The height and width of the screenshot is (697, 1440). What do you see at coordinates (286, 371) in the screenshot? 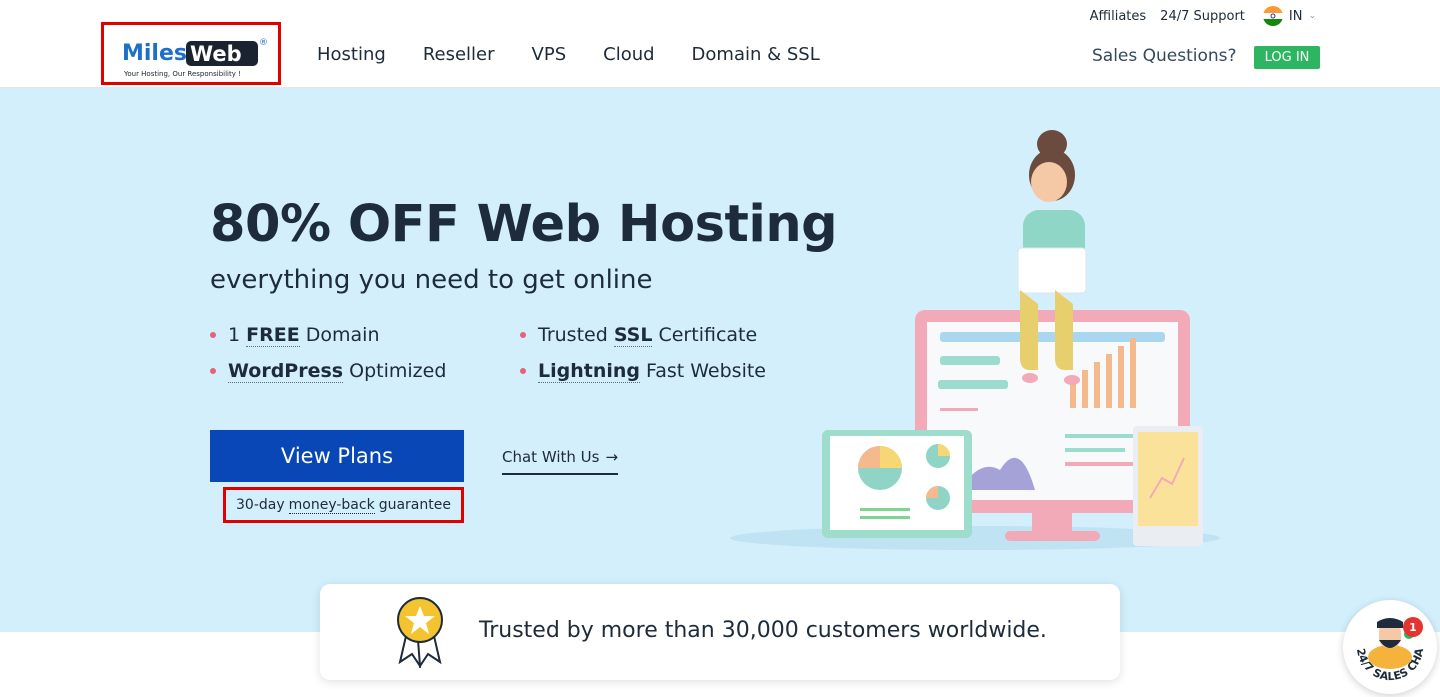
I see `feature-term: WordPress` at bounding box center [286, 371].